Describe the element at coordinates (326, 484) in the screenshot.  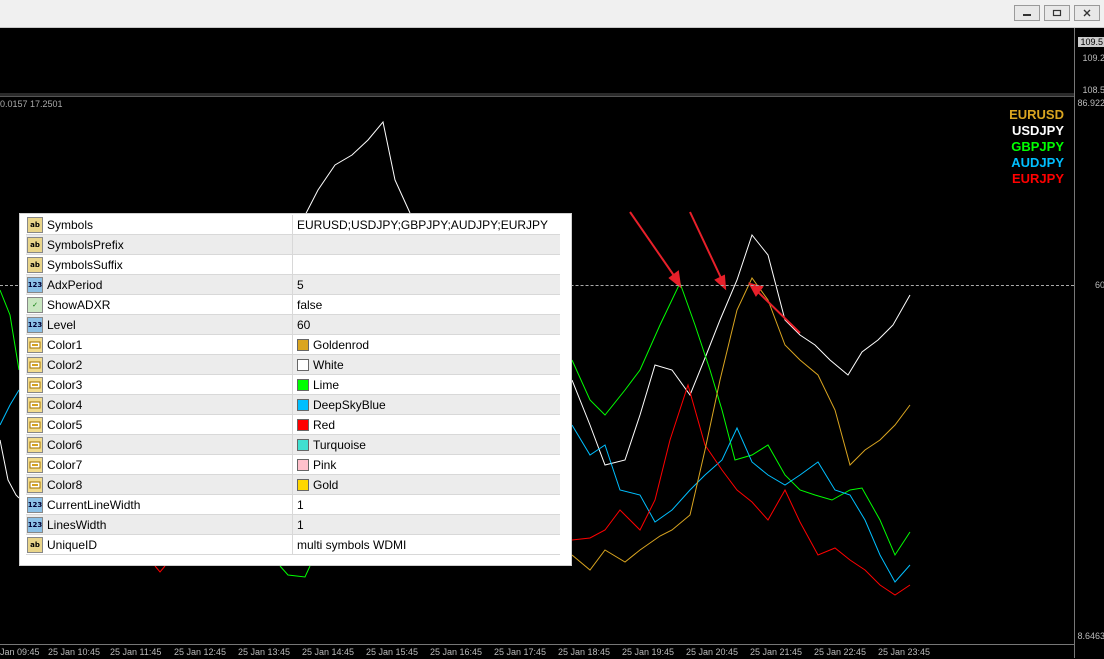
I see `property-value: Gold` at that location.